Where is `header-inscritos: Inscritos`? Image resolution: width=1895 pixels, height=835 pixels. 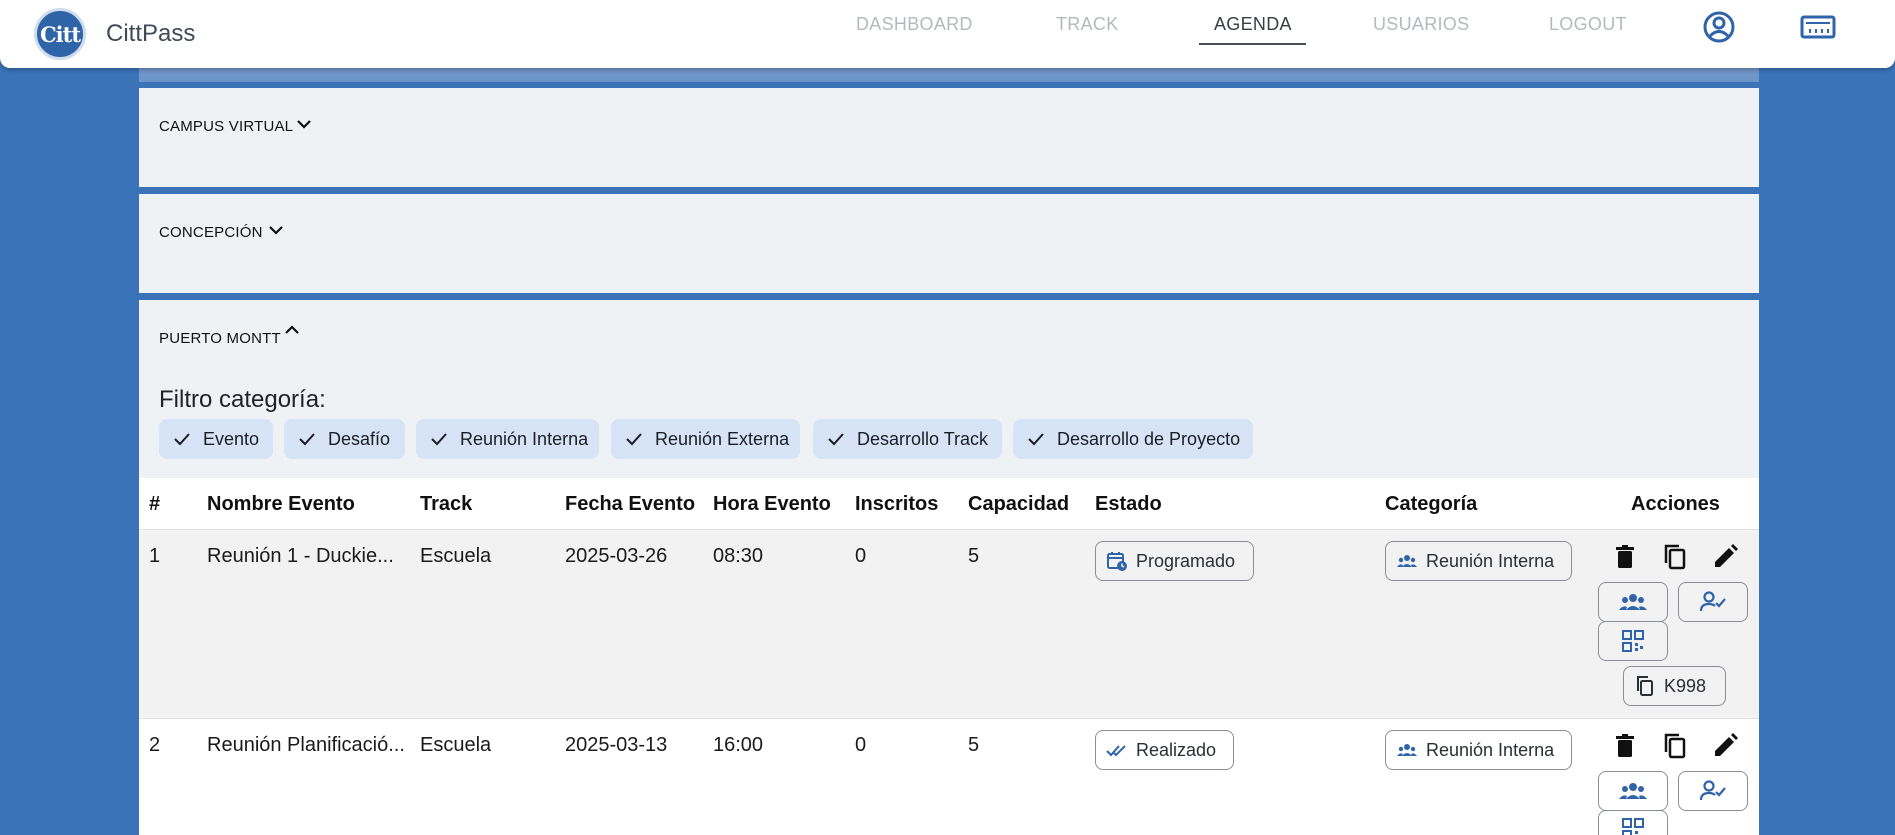 header-inscritos: Inscritos is located at coordinates (897, 504).